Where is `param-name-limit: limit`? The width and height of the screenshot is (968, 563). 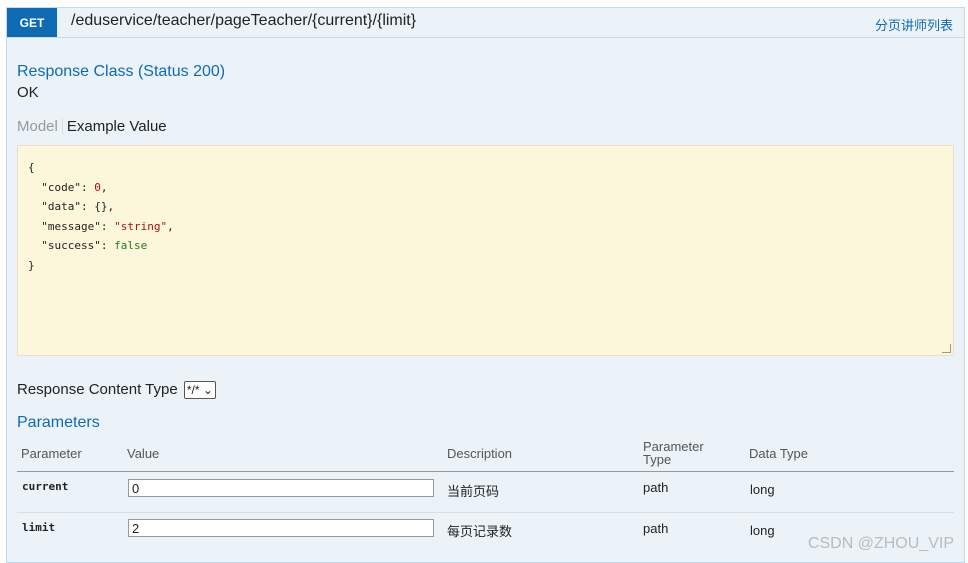
param-name-limit: limit is located at coordinates (39, 527).